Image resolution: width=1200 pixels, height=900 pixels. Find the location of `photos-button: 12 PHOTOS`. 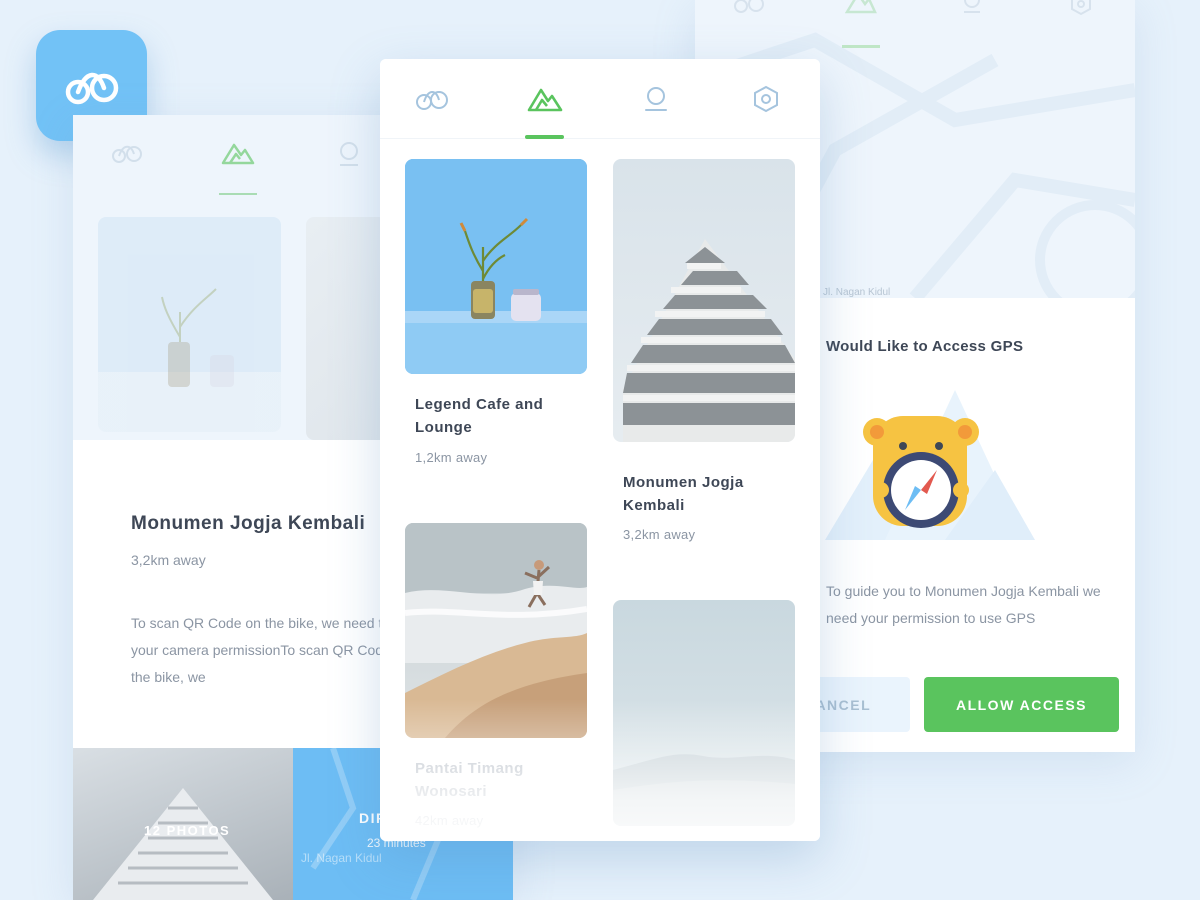

photos-button: 12 PHOTOS is located at coordinates (183, 824).